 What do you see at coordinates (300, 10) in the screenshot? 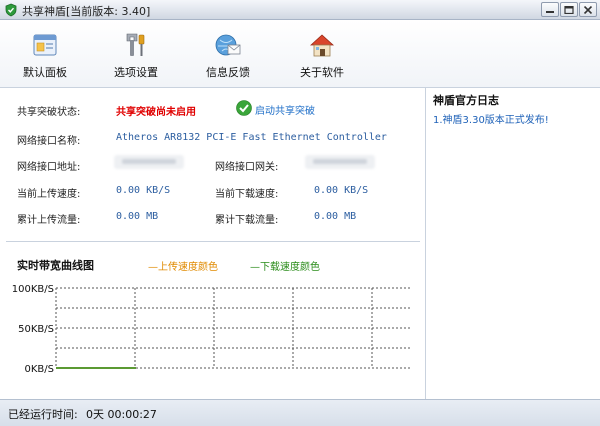
I see `title-bar: 共享神盾[当前版本: 3.40]` at bounding box center [300, 10].